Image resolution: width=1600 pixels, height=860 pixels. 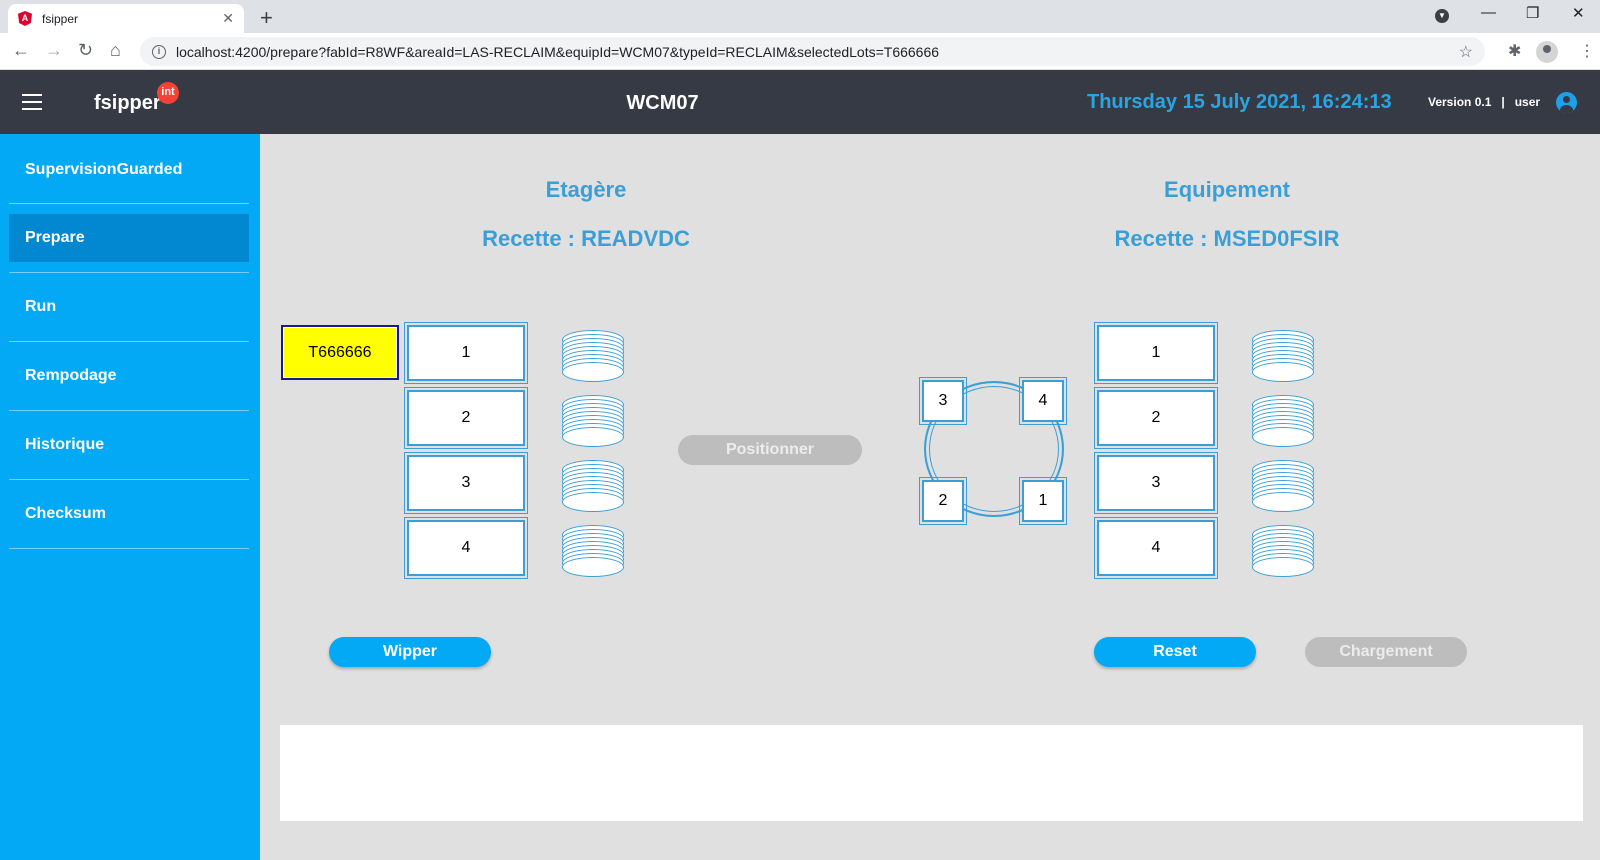 What do you see at coordinates (1043, 501) in the screenshot?
I see `ring-slot: 1` at bounding box center [1043, 501].